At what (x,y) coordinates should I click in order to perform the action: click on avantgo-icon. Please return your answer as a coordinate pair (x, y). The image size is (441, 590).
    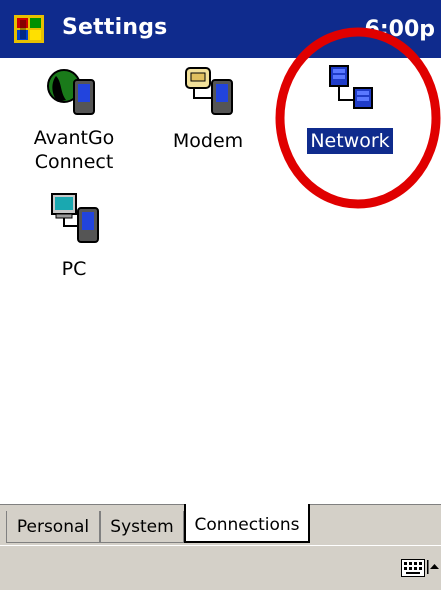
    Looking at the image, I should click on (71, 92).